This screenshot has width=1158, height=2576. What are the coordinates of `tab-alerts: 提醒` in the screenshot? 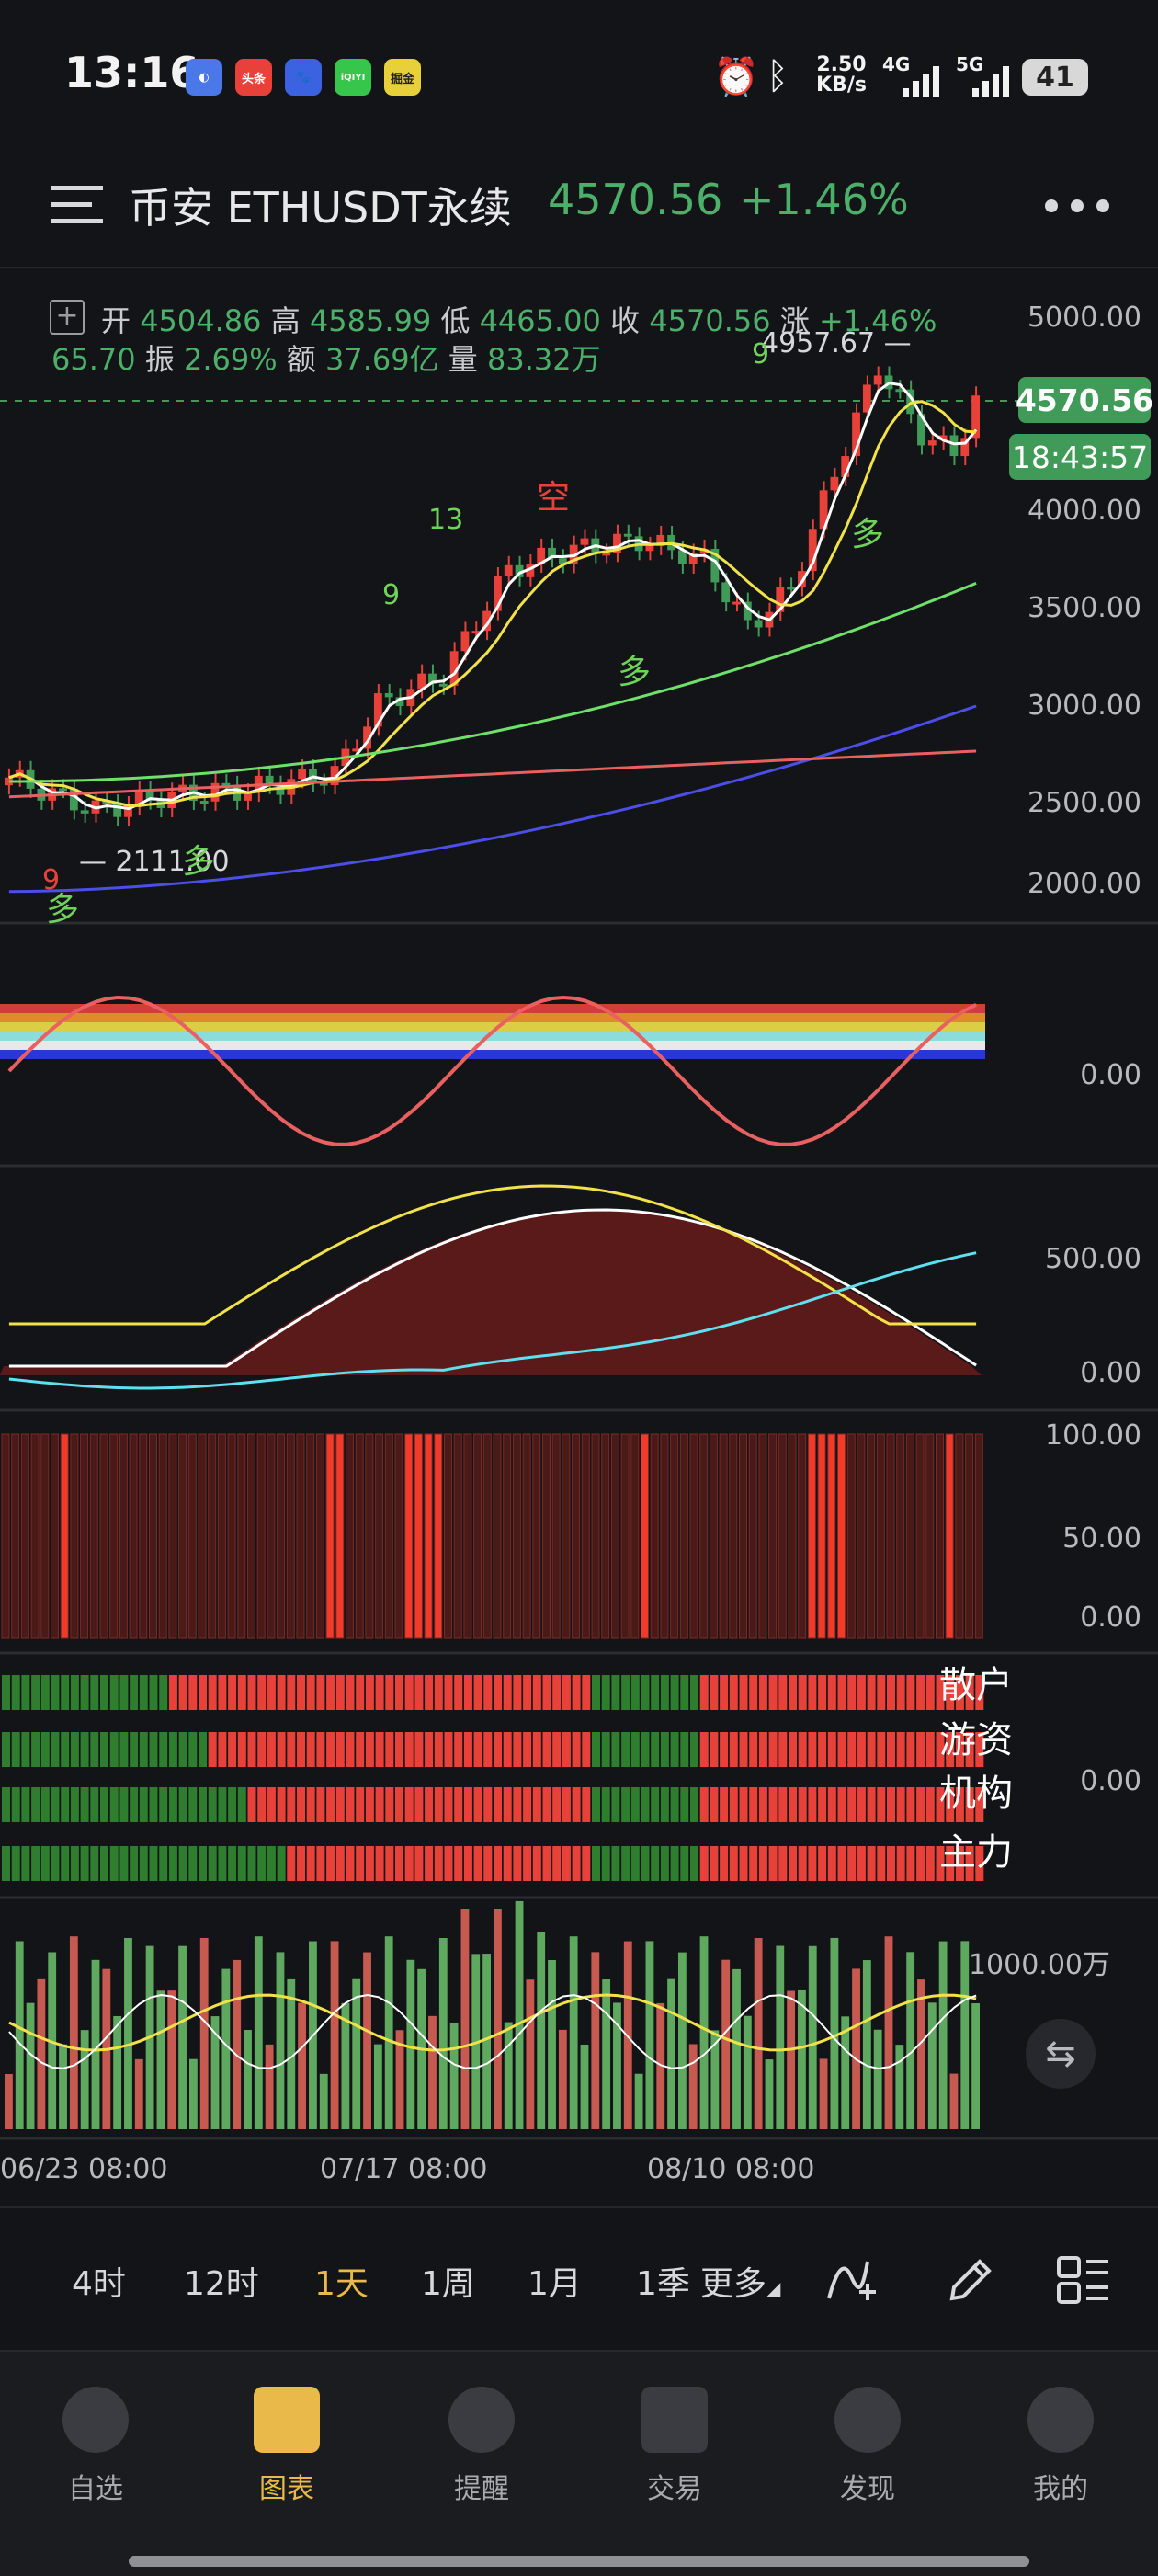 It's located at (482, 2486).